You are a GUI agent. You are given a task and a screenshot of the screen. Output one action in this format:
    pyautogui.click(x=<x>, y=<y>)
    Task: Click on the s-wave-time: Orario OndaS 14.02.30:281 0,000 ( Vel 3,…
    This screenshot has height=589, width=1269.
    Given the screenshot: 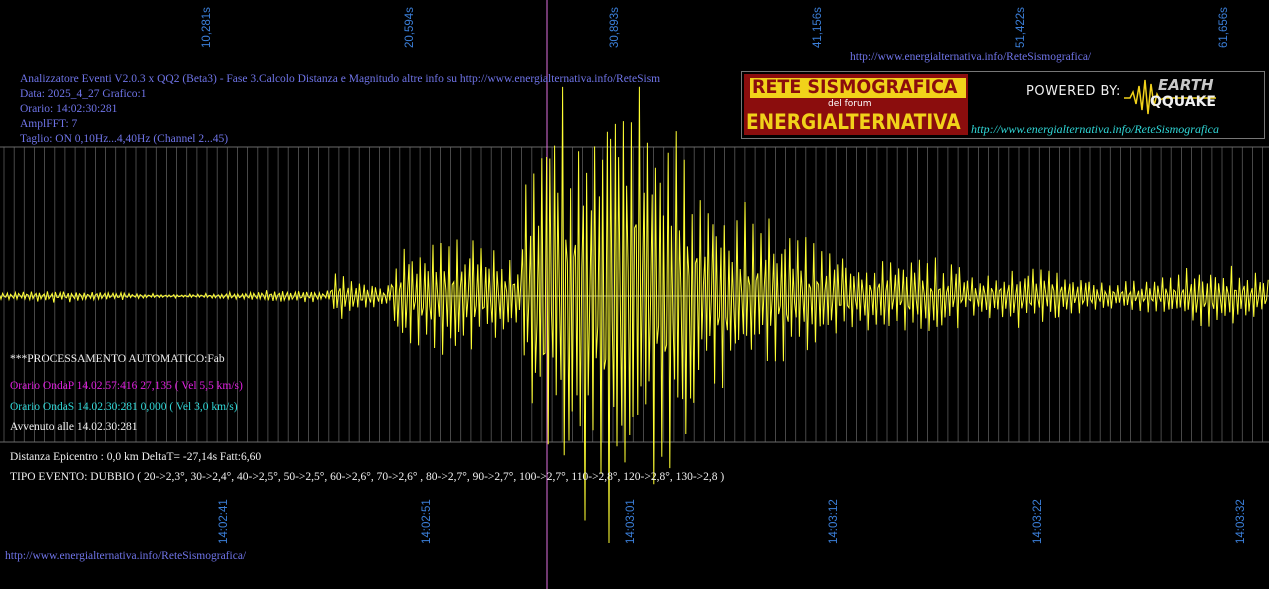 What is the action you would take?
    pyautogui.click(x=124, y=407)
    